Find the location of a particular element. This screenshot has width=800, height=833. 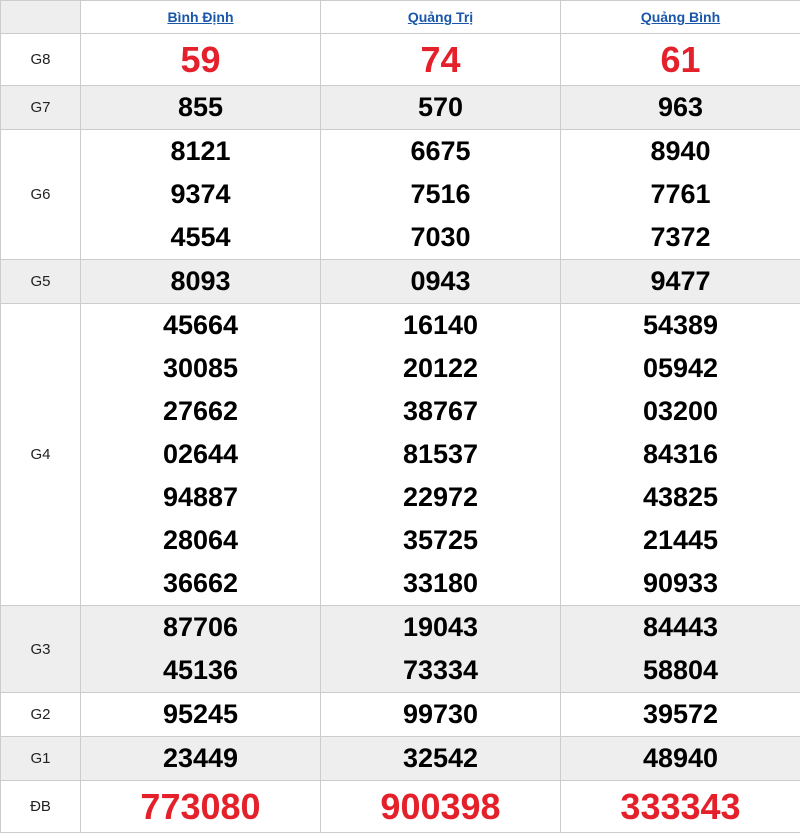

prize-number: 39572 is located at coordinates (680, 714).